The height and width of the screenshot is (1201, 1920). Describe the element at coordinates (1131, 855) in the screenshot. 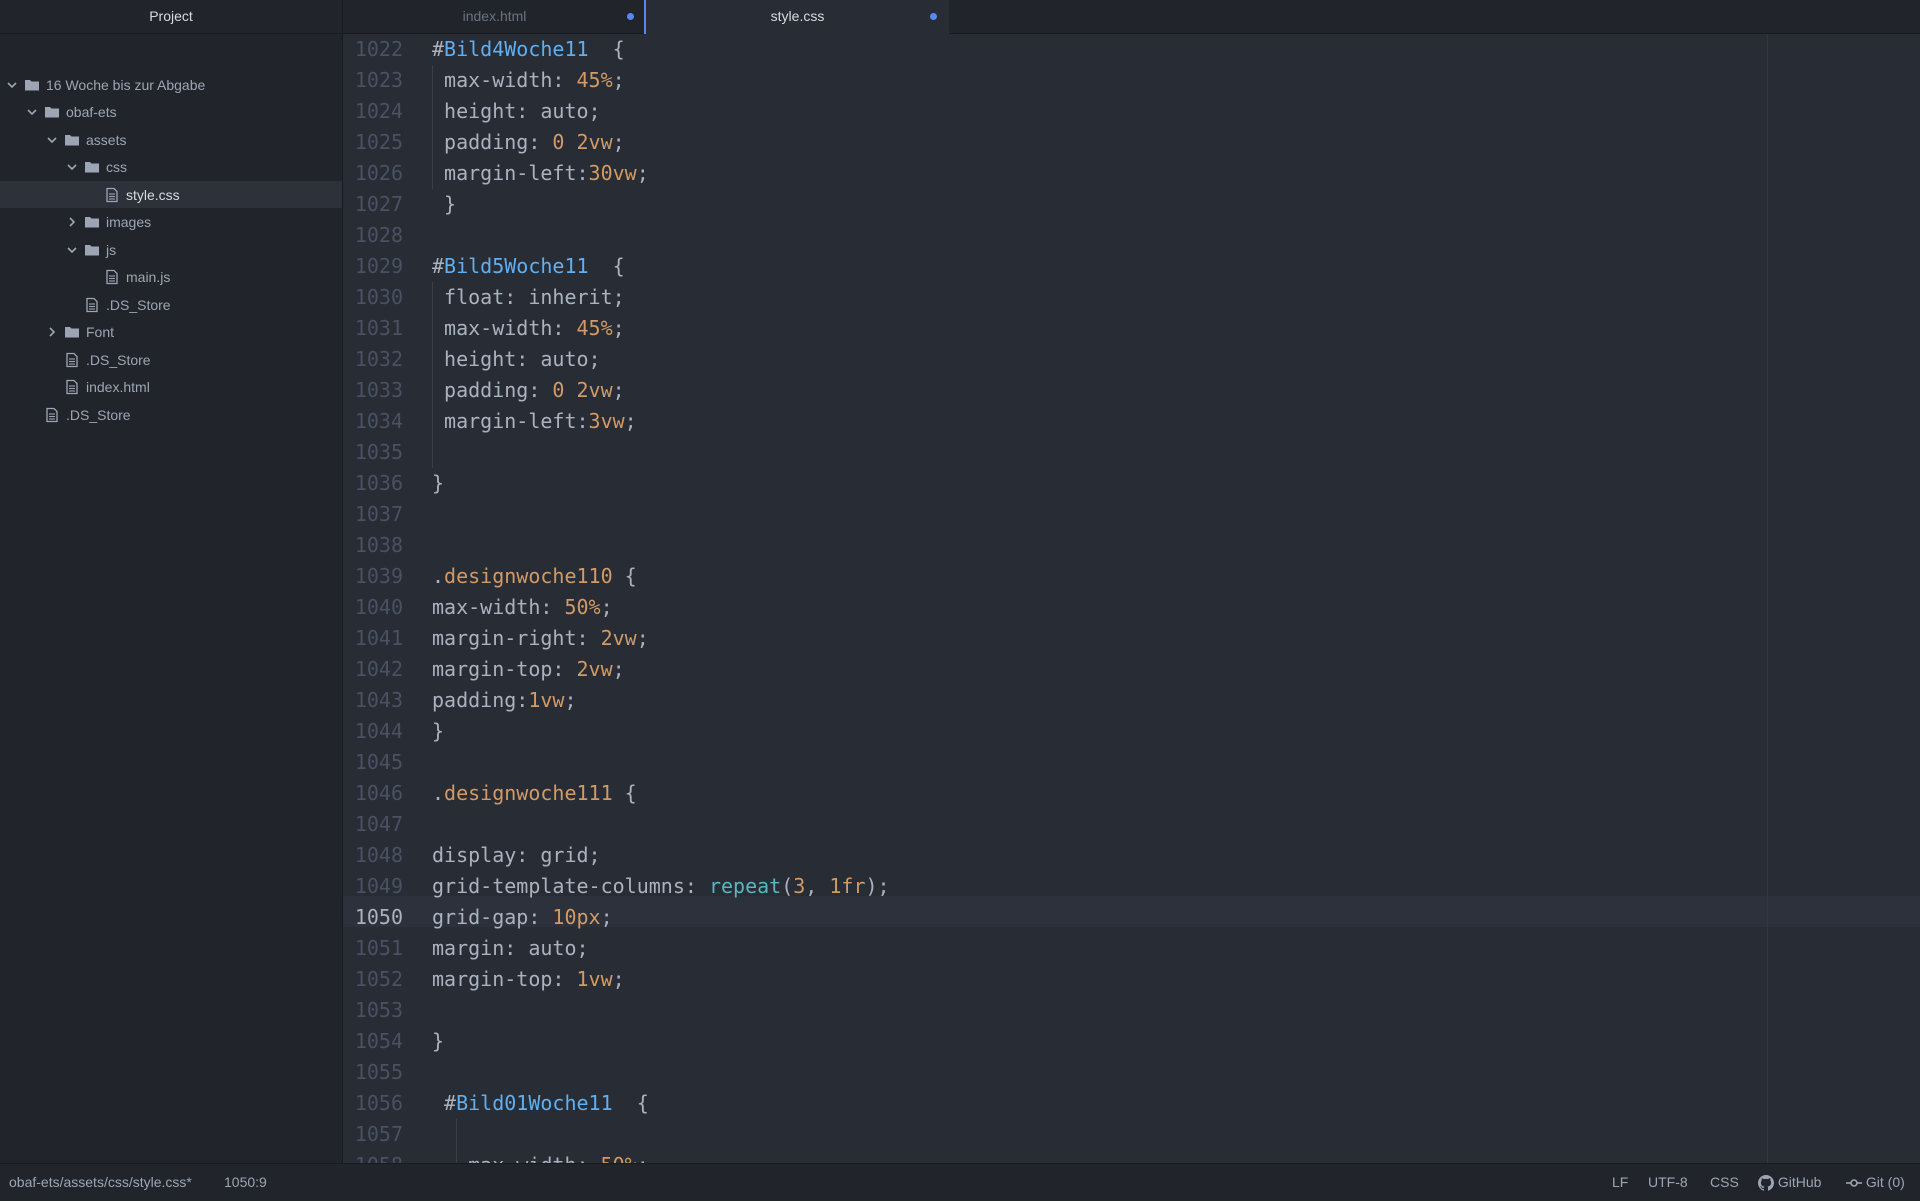

I see `code-line: 1048 display: grid;` at that location.